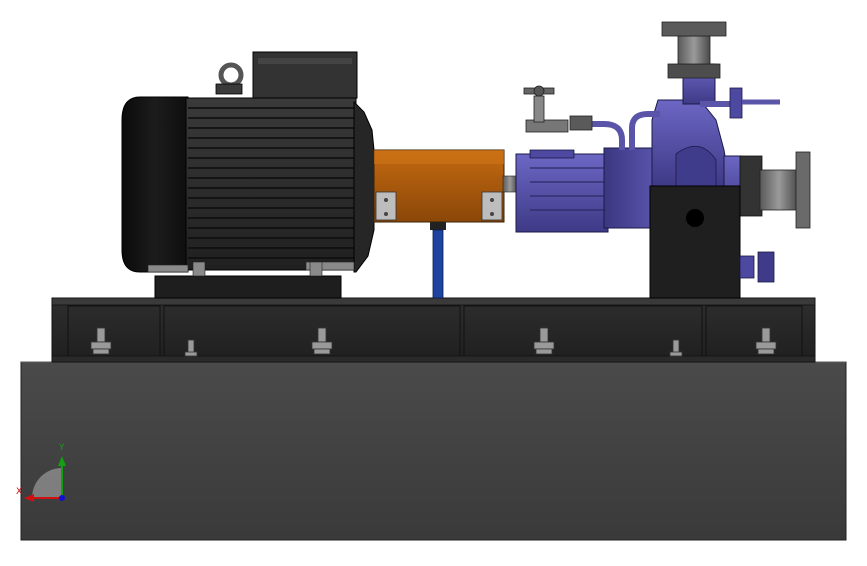 This screenshot has width=867, height=566. Describe the element at coordinates (433, 330) in the screenshot. I see `base-frame` at that location.